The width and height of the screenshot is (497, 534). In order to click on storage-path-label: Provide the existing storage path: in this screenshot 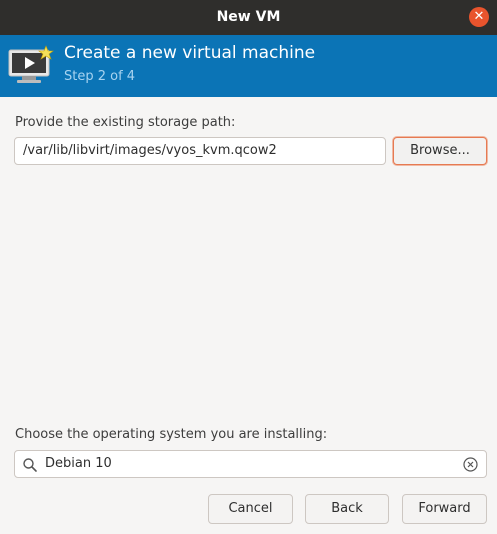, I will do `click(125, 122)`.